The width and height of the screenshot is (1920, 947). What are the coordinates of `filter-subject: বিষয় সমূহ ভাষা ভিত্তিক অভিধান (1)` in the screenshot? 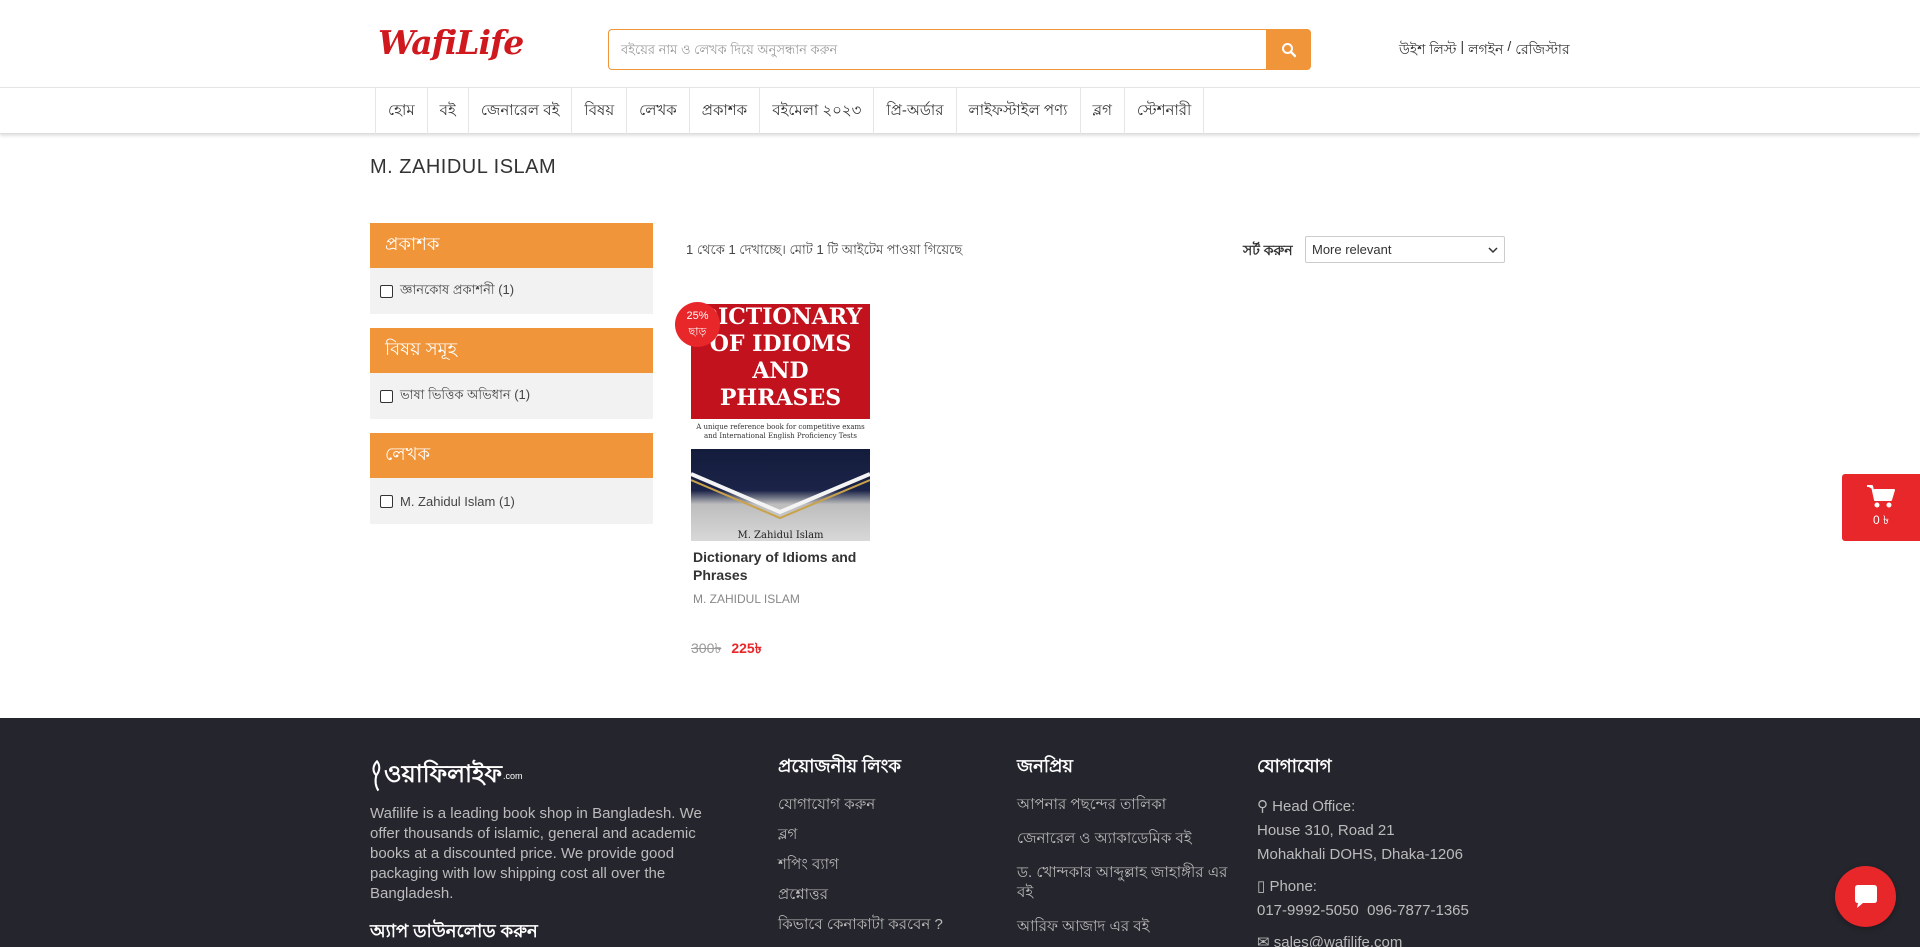 It's located at (511, 373).